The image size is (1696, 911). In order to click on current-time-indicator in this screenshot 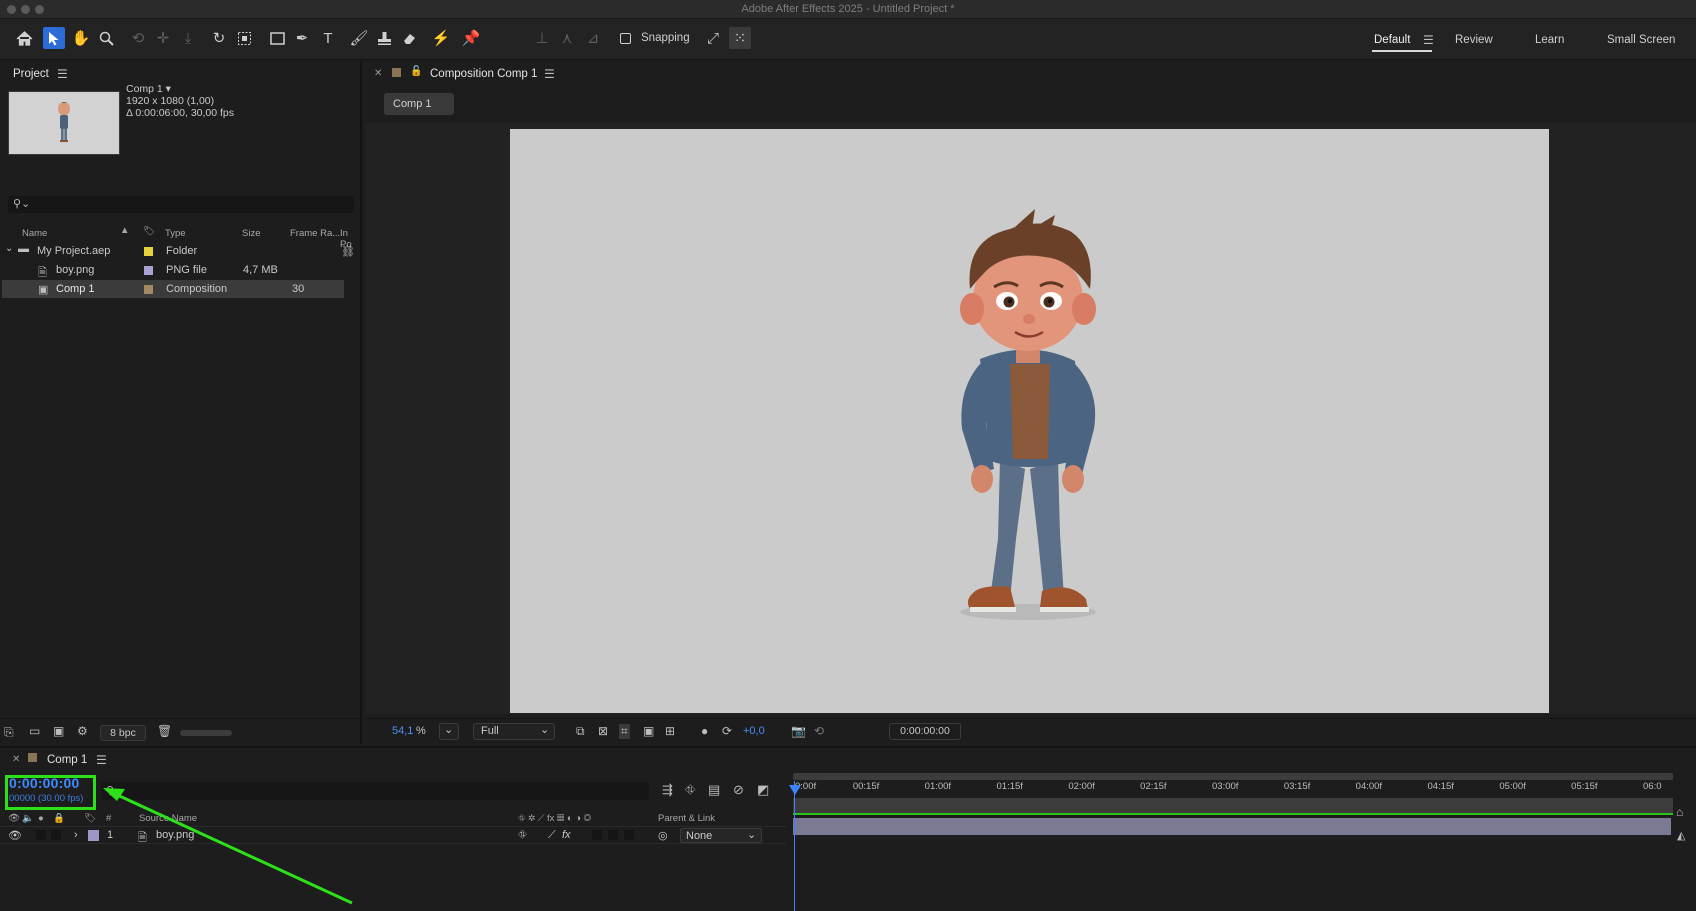, I will do `click(795, 846)`.